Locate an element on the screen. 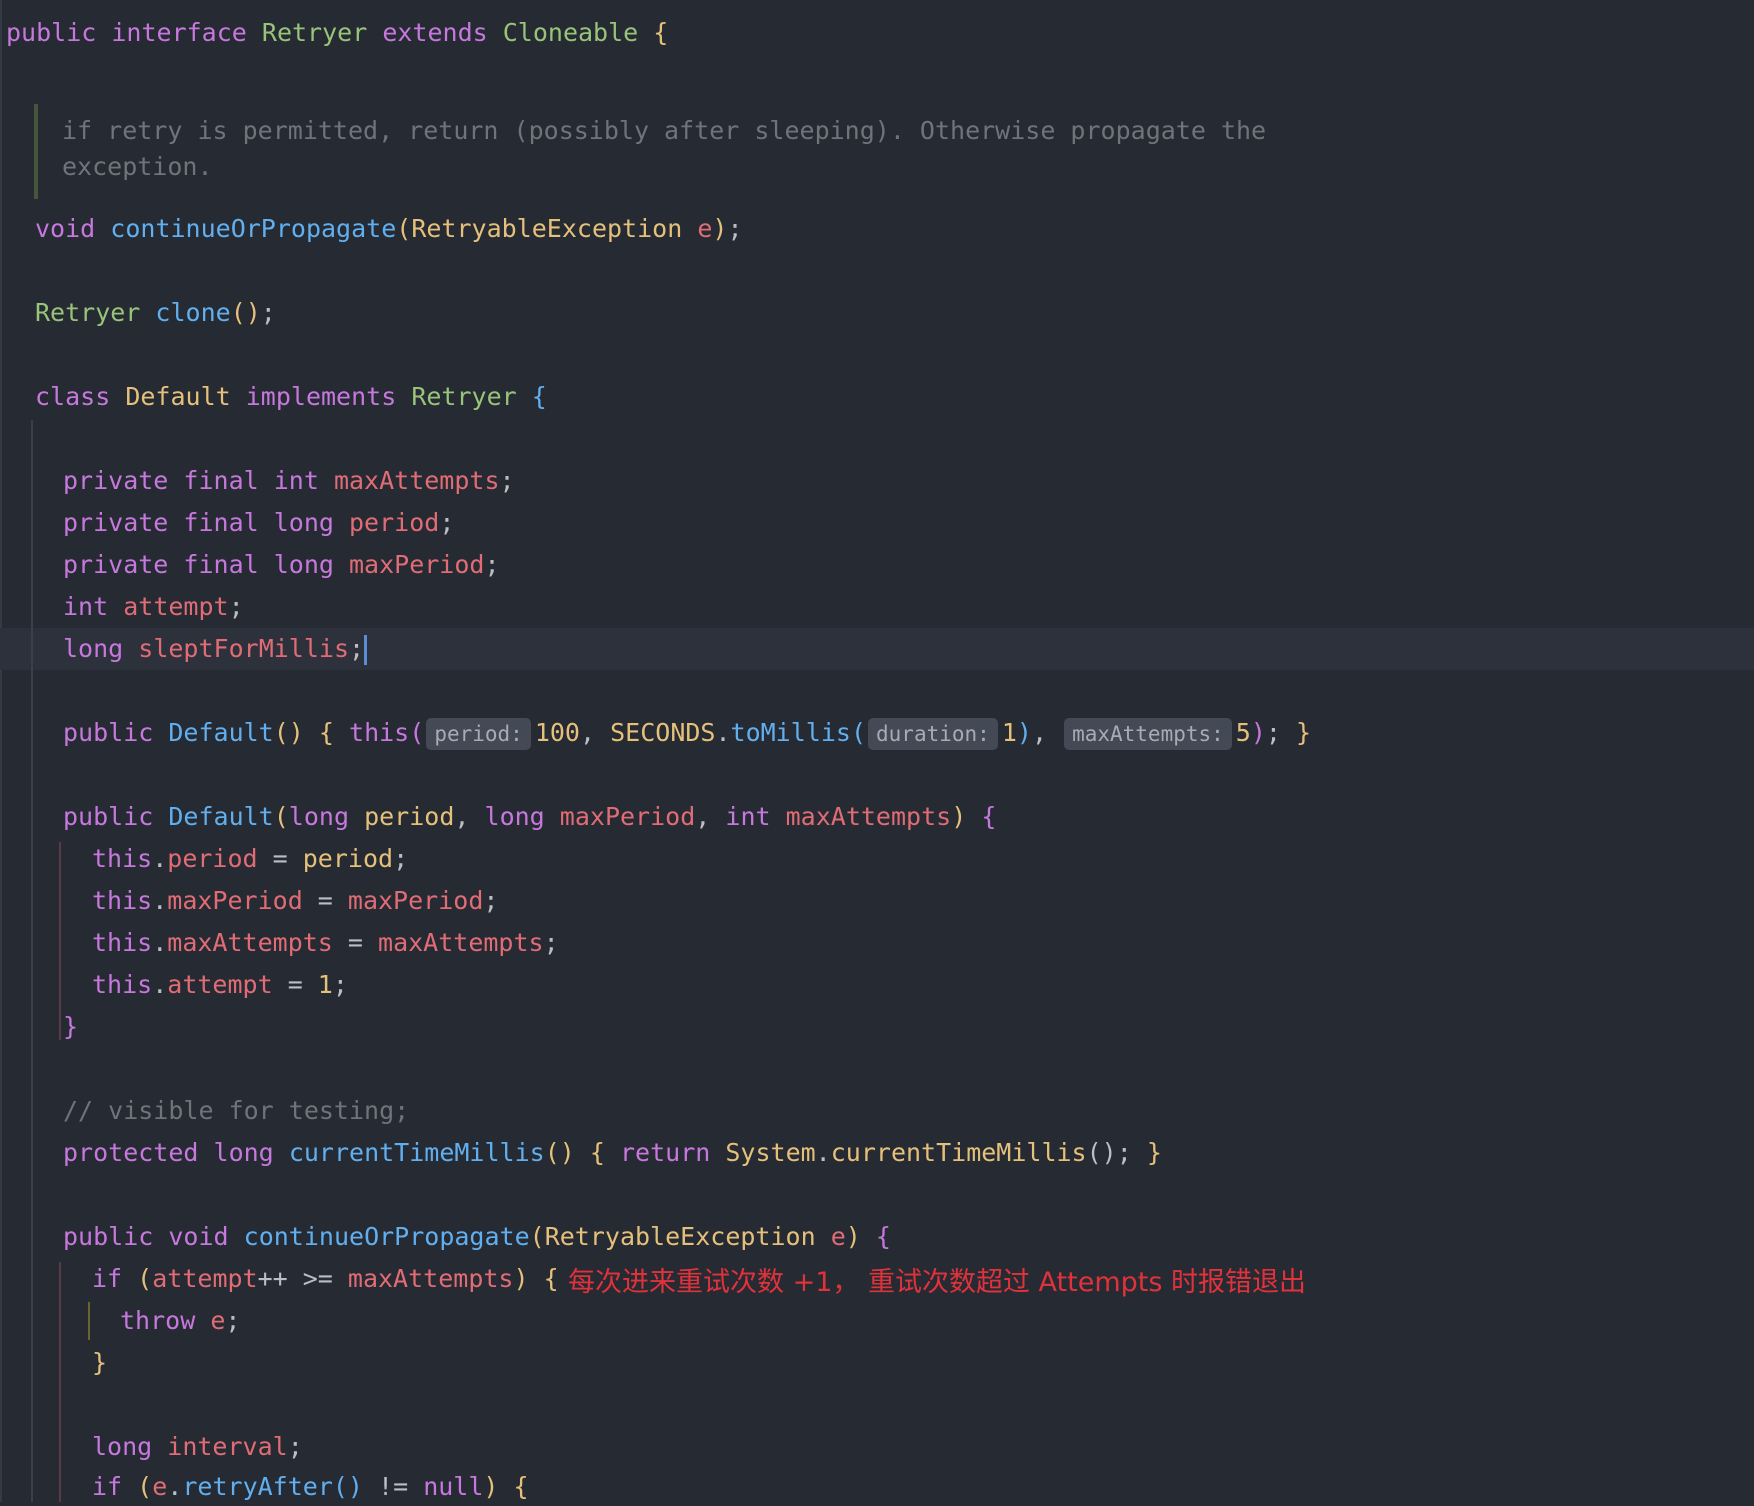 The image size is (1754, 1506). code-line-field-sleptformillis: long sleptForMillis; is located at coordinates (215, 649).